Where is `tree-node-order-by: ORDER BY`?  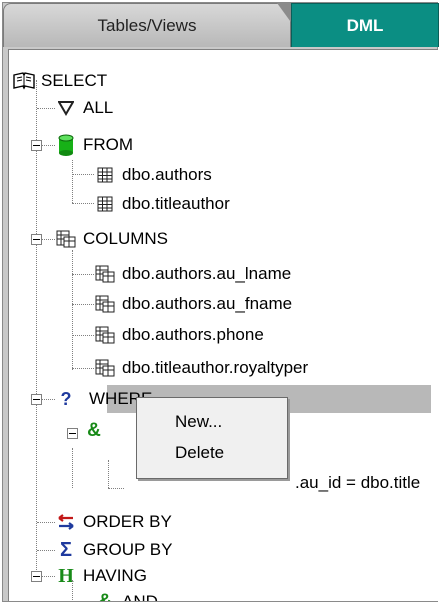 tree-node-order-by: ORDER BY is located at coordinates (113, 522).